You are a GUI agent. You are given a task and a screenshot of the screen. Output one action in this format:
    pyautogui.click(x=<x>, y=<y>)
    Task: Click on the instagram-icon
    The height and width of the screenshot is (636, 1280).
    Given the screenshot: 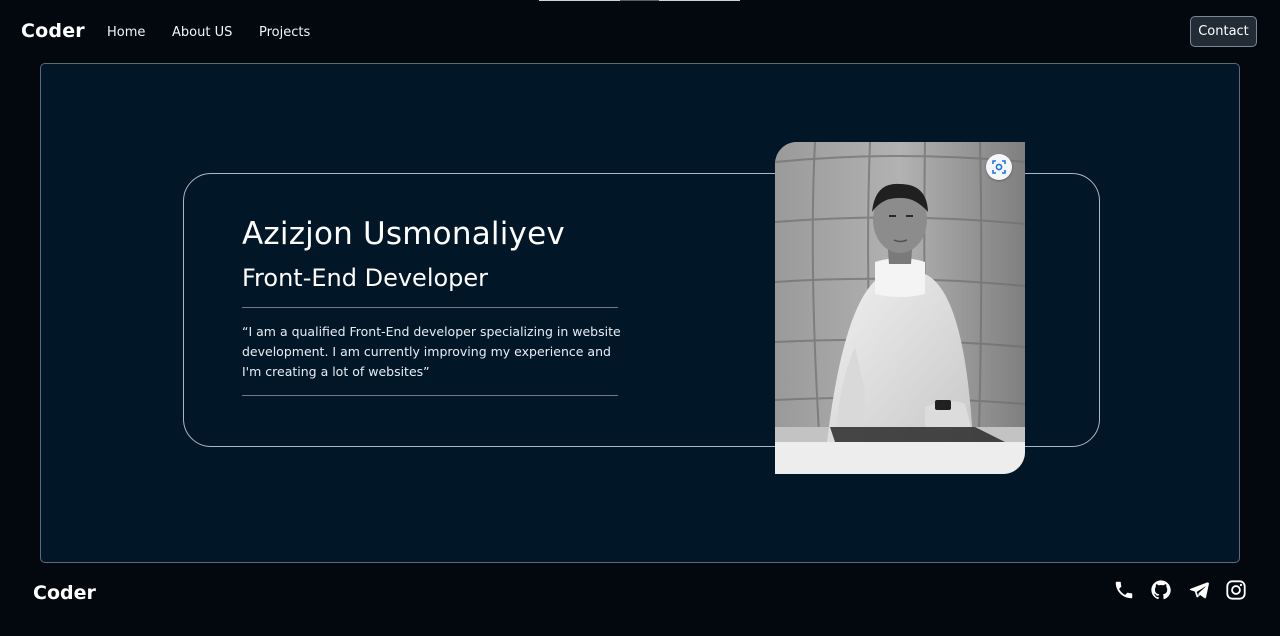 What is the action you would take?
    pyautogui.click(x=1236, y=592)
    